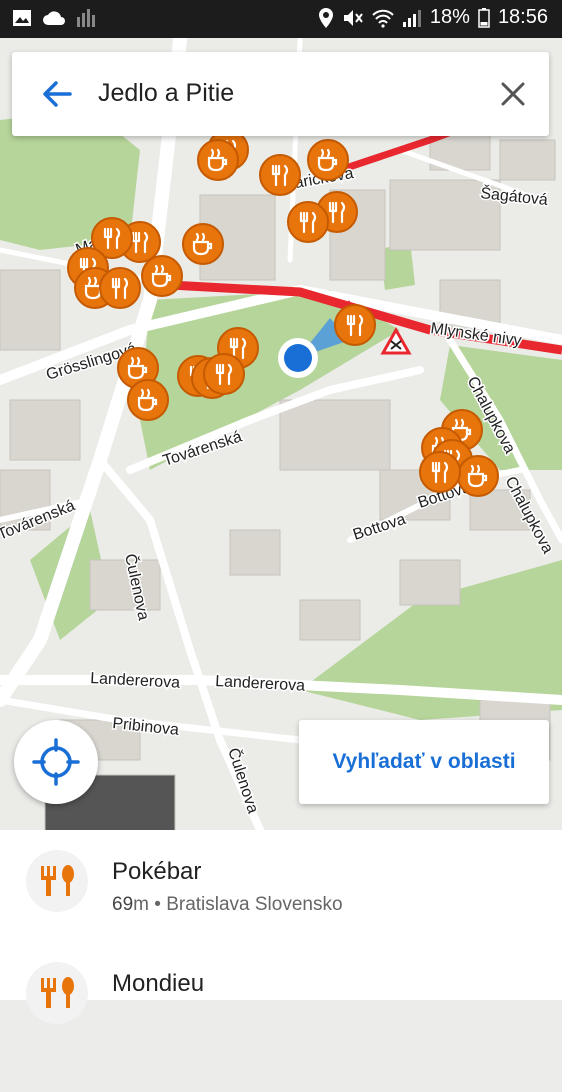 The image size is (562, 1092). I want to click on list-item: Pokébar 69m • Bratislava Slovensko, so click(281, 915).